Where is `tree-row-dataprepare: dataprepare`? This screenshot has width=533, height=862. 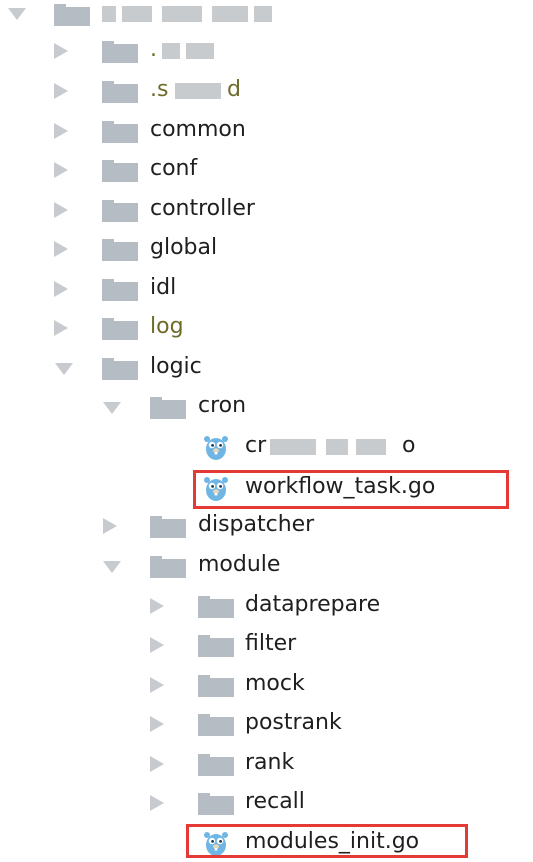
tree-row-dataprepare: dataprepare is located at coordinates (266, 605).